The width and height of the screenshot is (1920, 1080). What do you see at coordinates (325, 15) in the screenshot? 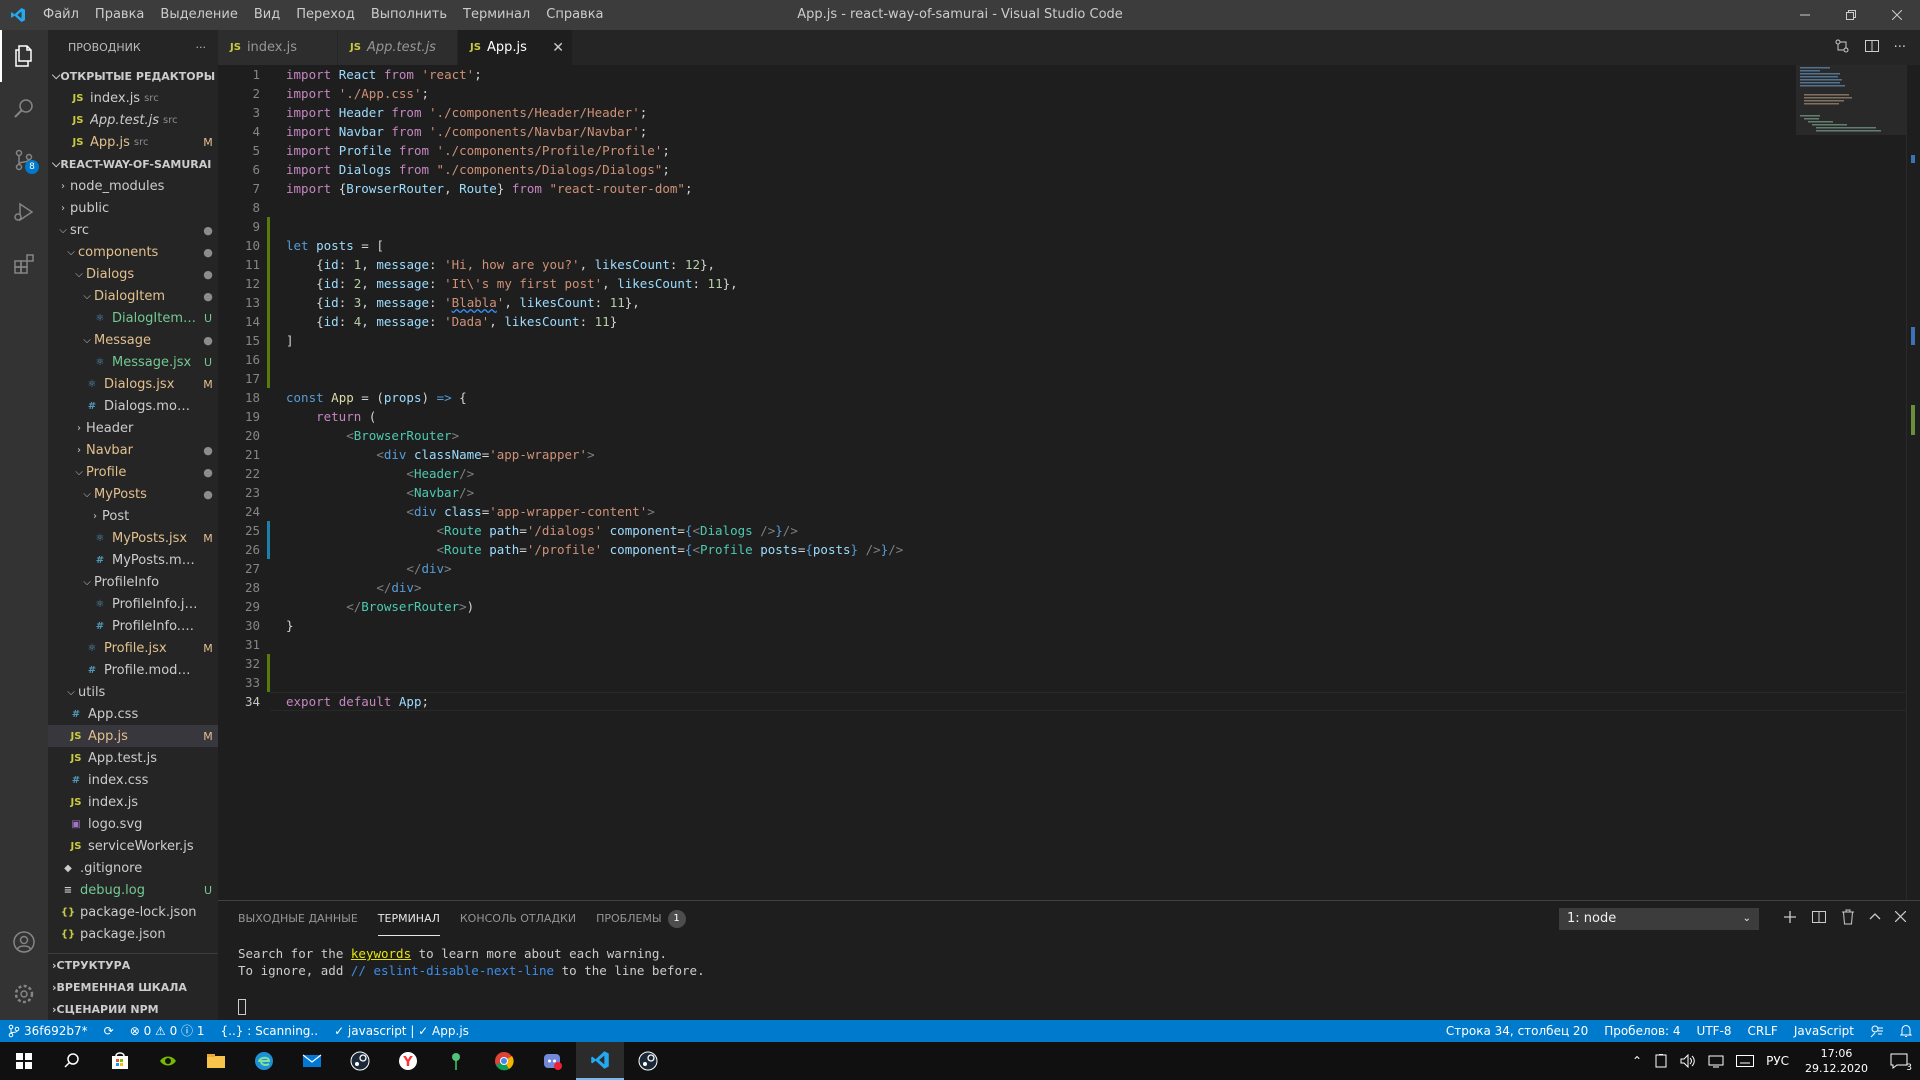
I see `menu-go: Переход` at bounding box center [325, 15].